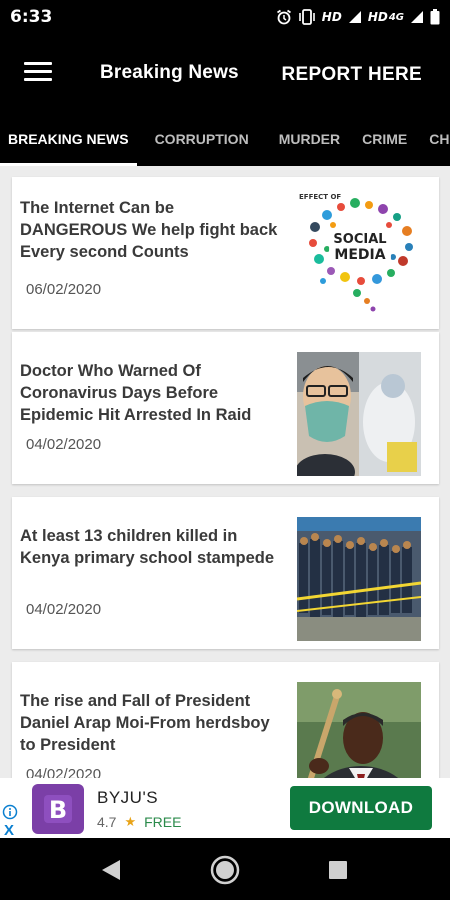 The height and width of the screenshot is (900, 450). What do you see at coordinates (359, 239) in the screenshot?
I see `social-text: SOCIAL` at bounding box center [359, 239].